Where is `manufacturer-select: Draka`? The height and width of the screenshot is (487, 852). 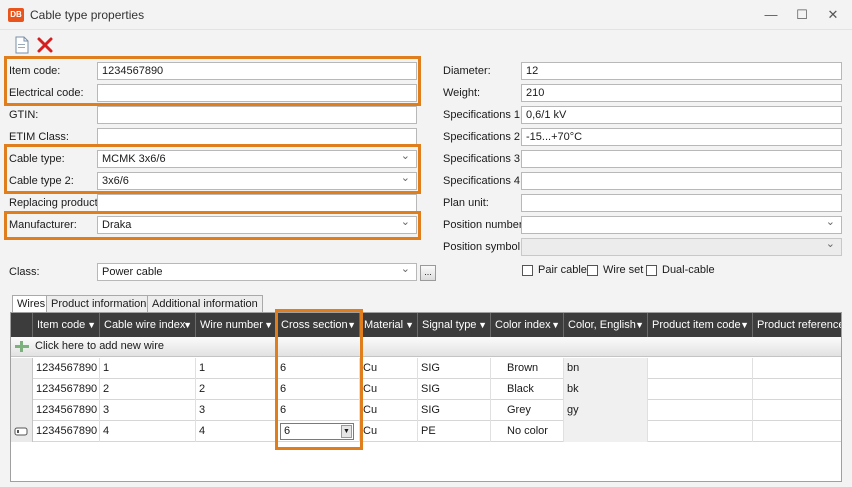
manufacturer-select: Draka is located at coordinates (257, 225).